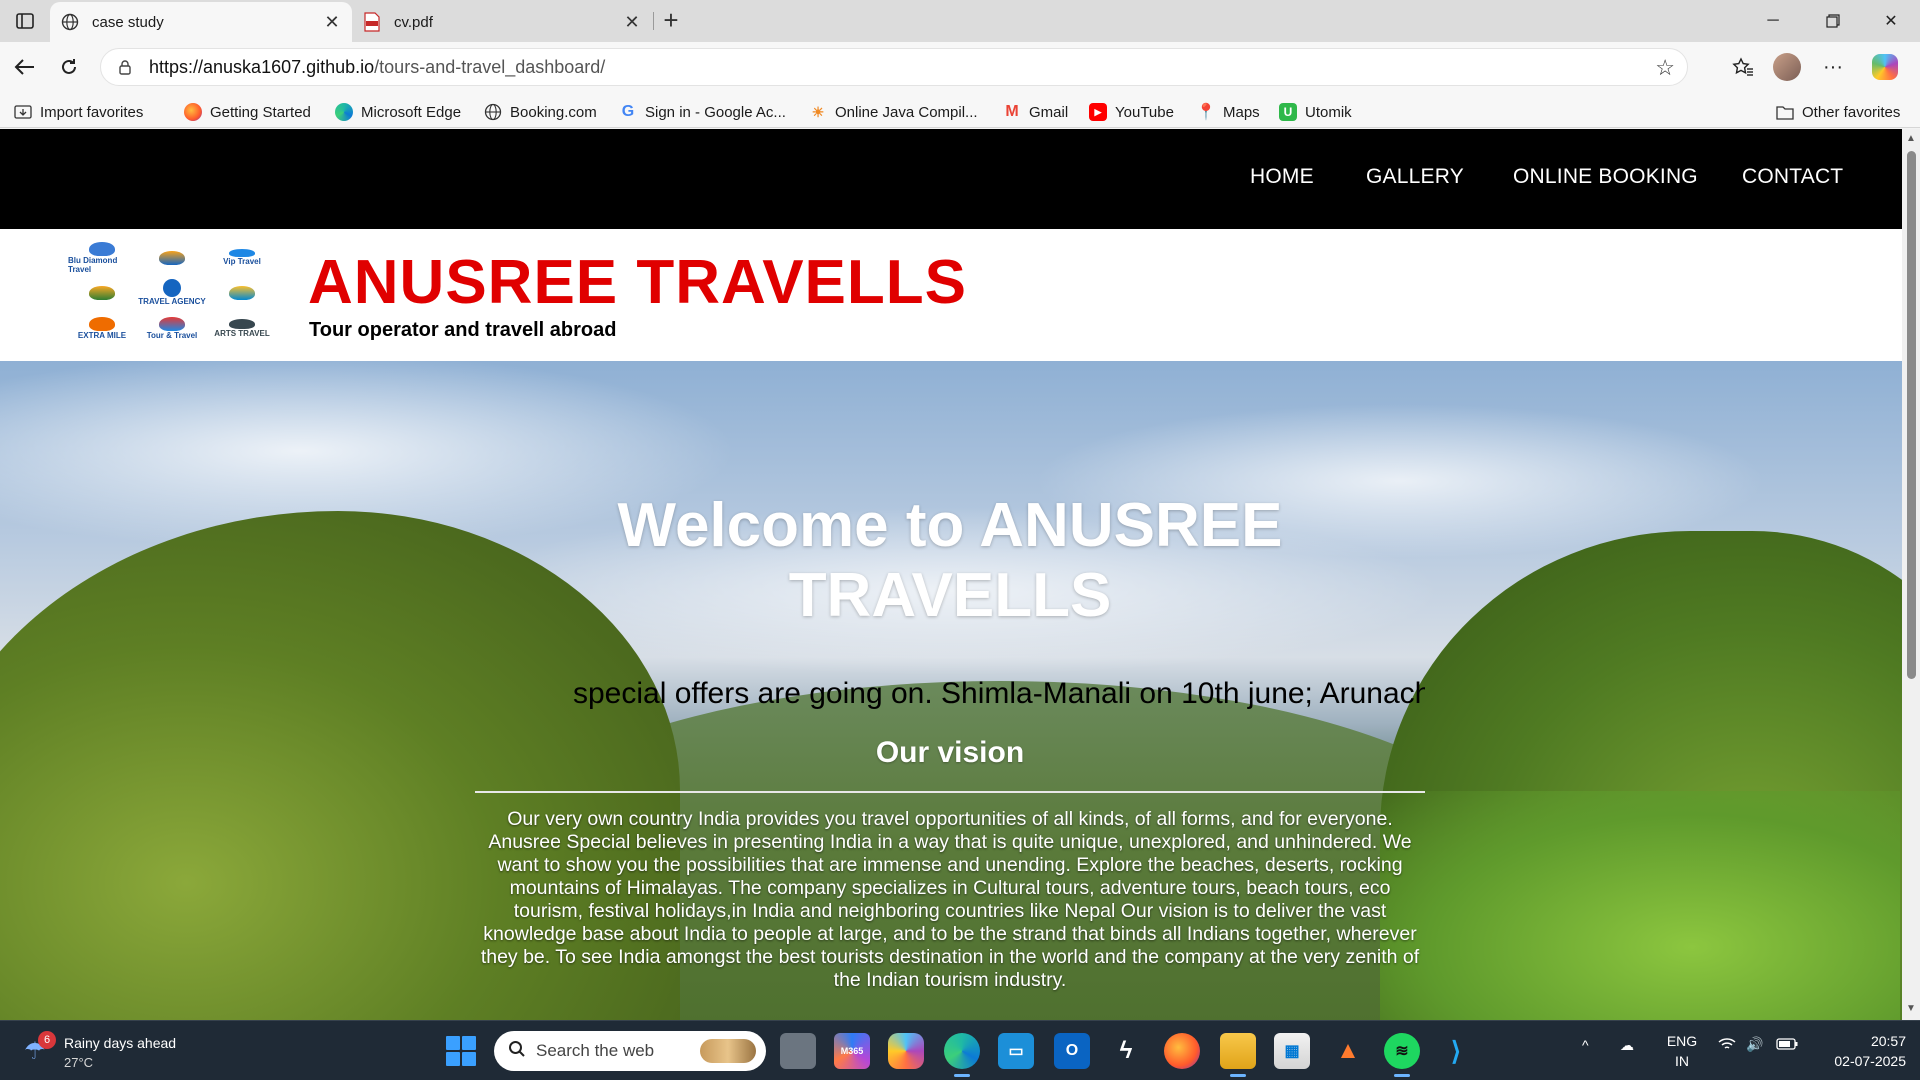 The width and height of the screenshot is (1920, 1080). I want to click on weather-widget: ☂ 6 Rainy days ahead 27°C, so click(114, 1051).